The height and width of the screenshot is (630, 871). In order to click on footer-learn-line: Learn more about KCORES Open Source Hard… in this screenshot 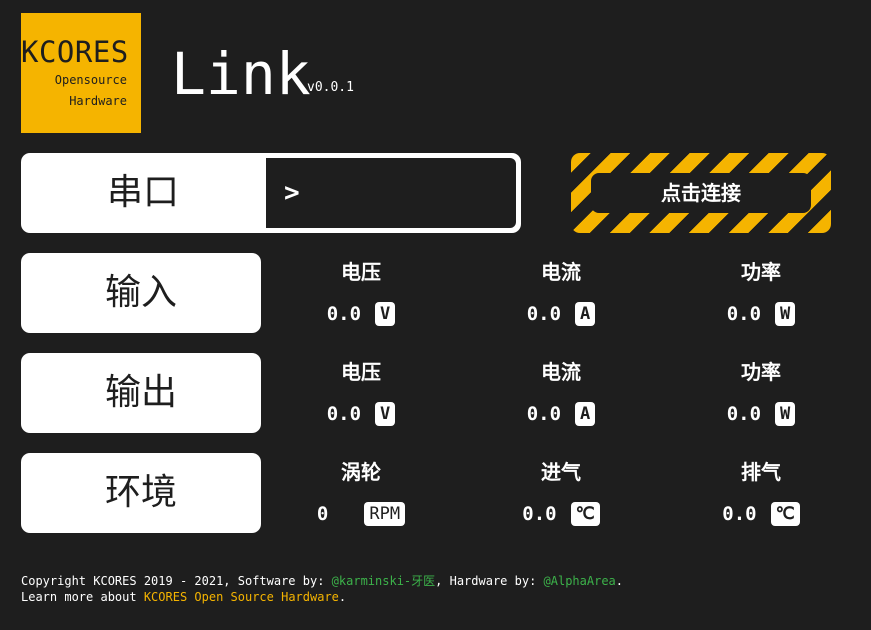, I will do `click(322, 597)`.